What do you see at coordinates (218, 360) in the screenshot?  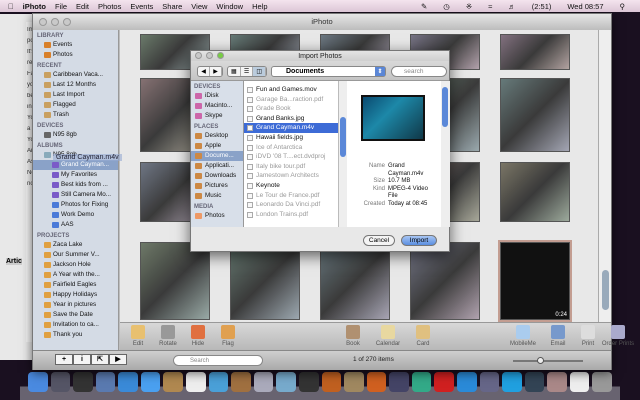 I see `search-input: Search` at bounding box center [218, 360].